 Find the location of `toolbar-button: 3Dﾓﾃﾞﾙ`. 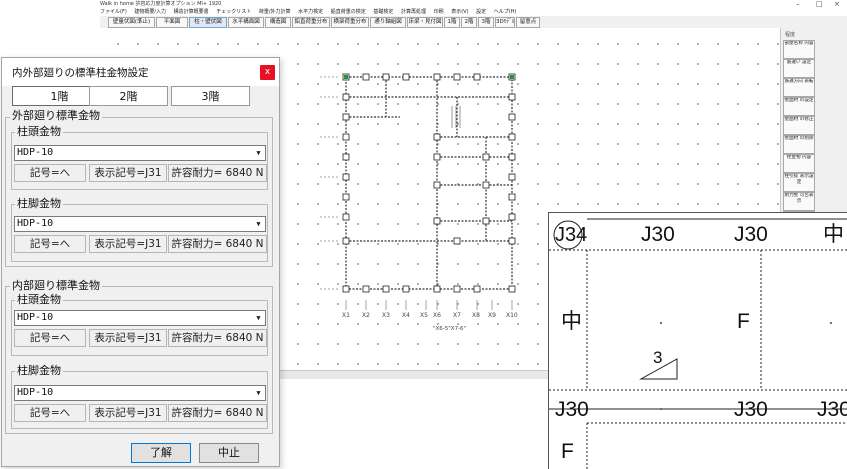

toolbar-button: 3Dﾓﾃﾞﾙ is located at coordinates (505, 22).